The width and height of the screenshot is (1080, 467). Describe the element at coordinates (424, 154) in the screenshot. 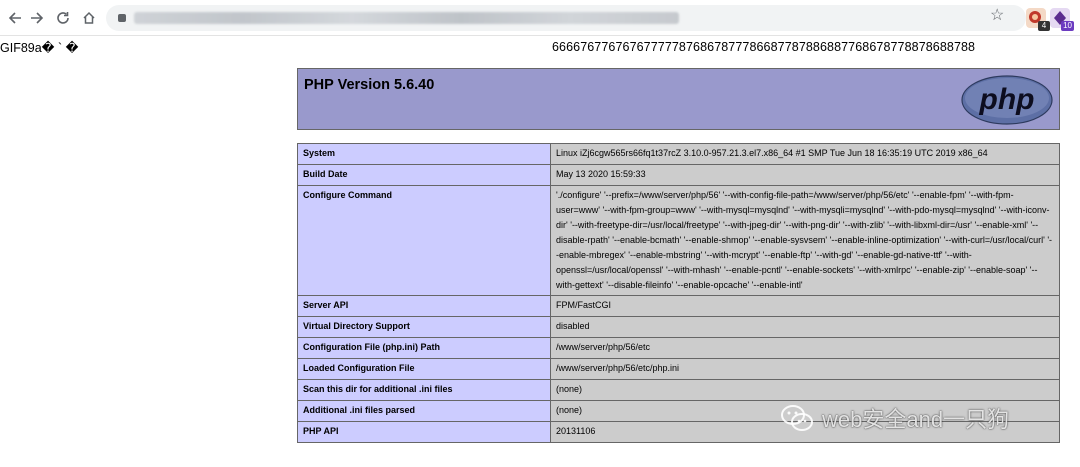

I see `row-label: System` at that location.